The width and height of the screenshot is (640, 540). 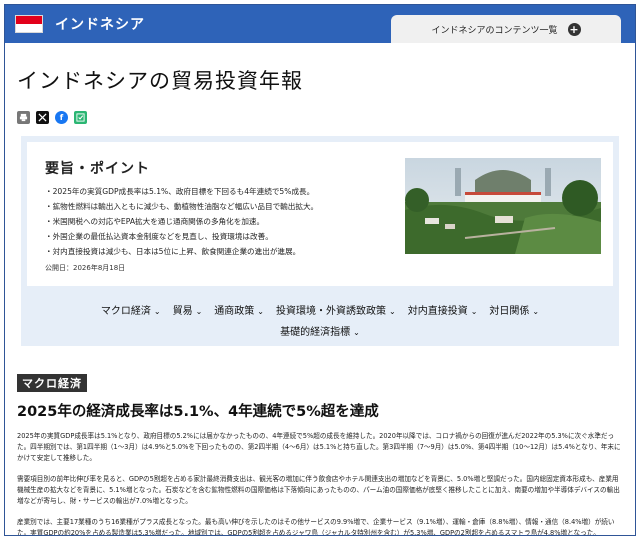 I want to click on print-icon, so click(x=23, y=117).